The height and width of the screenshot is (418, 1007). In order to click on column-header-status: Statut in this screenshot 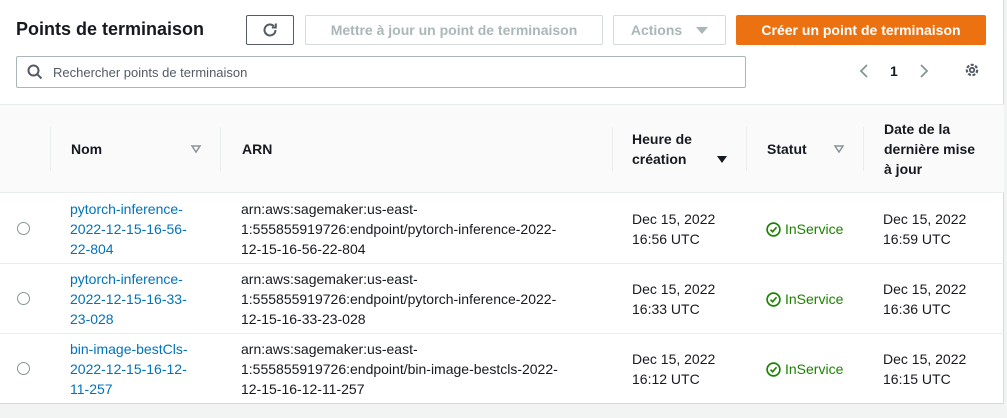, I will do `click(787, 149)`.